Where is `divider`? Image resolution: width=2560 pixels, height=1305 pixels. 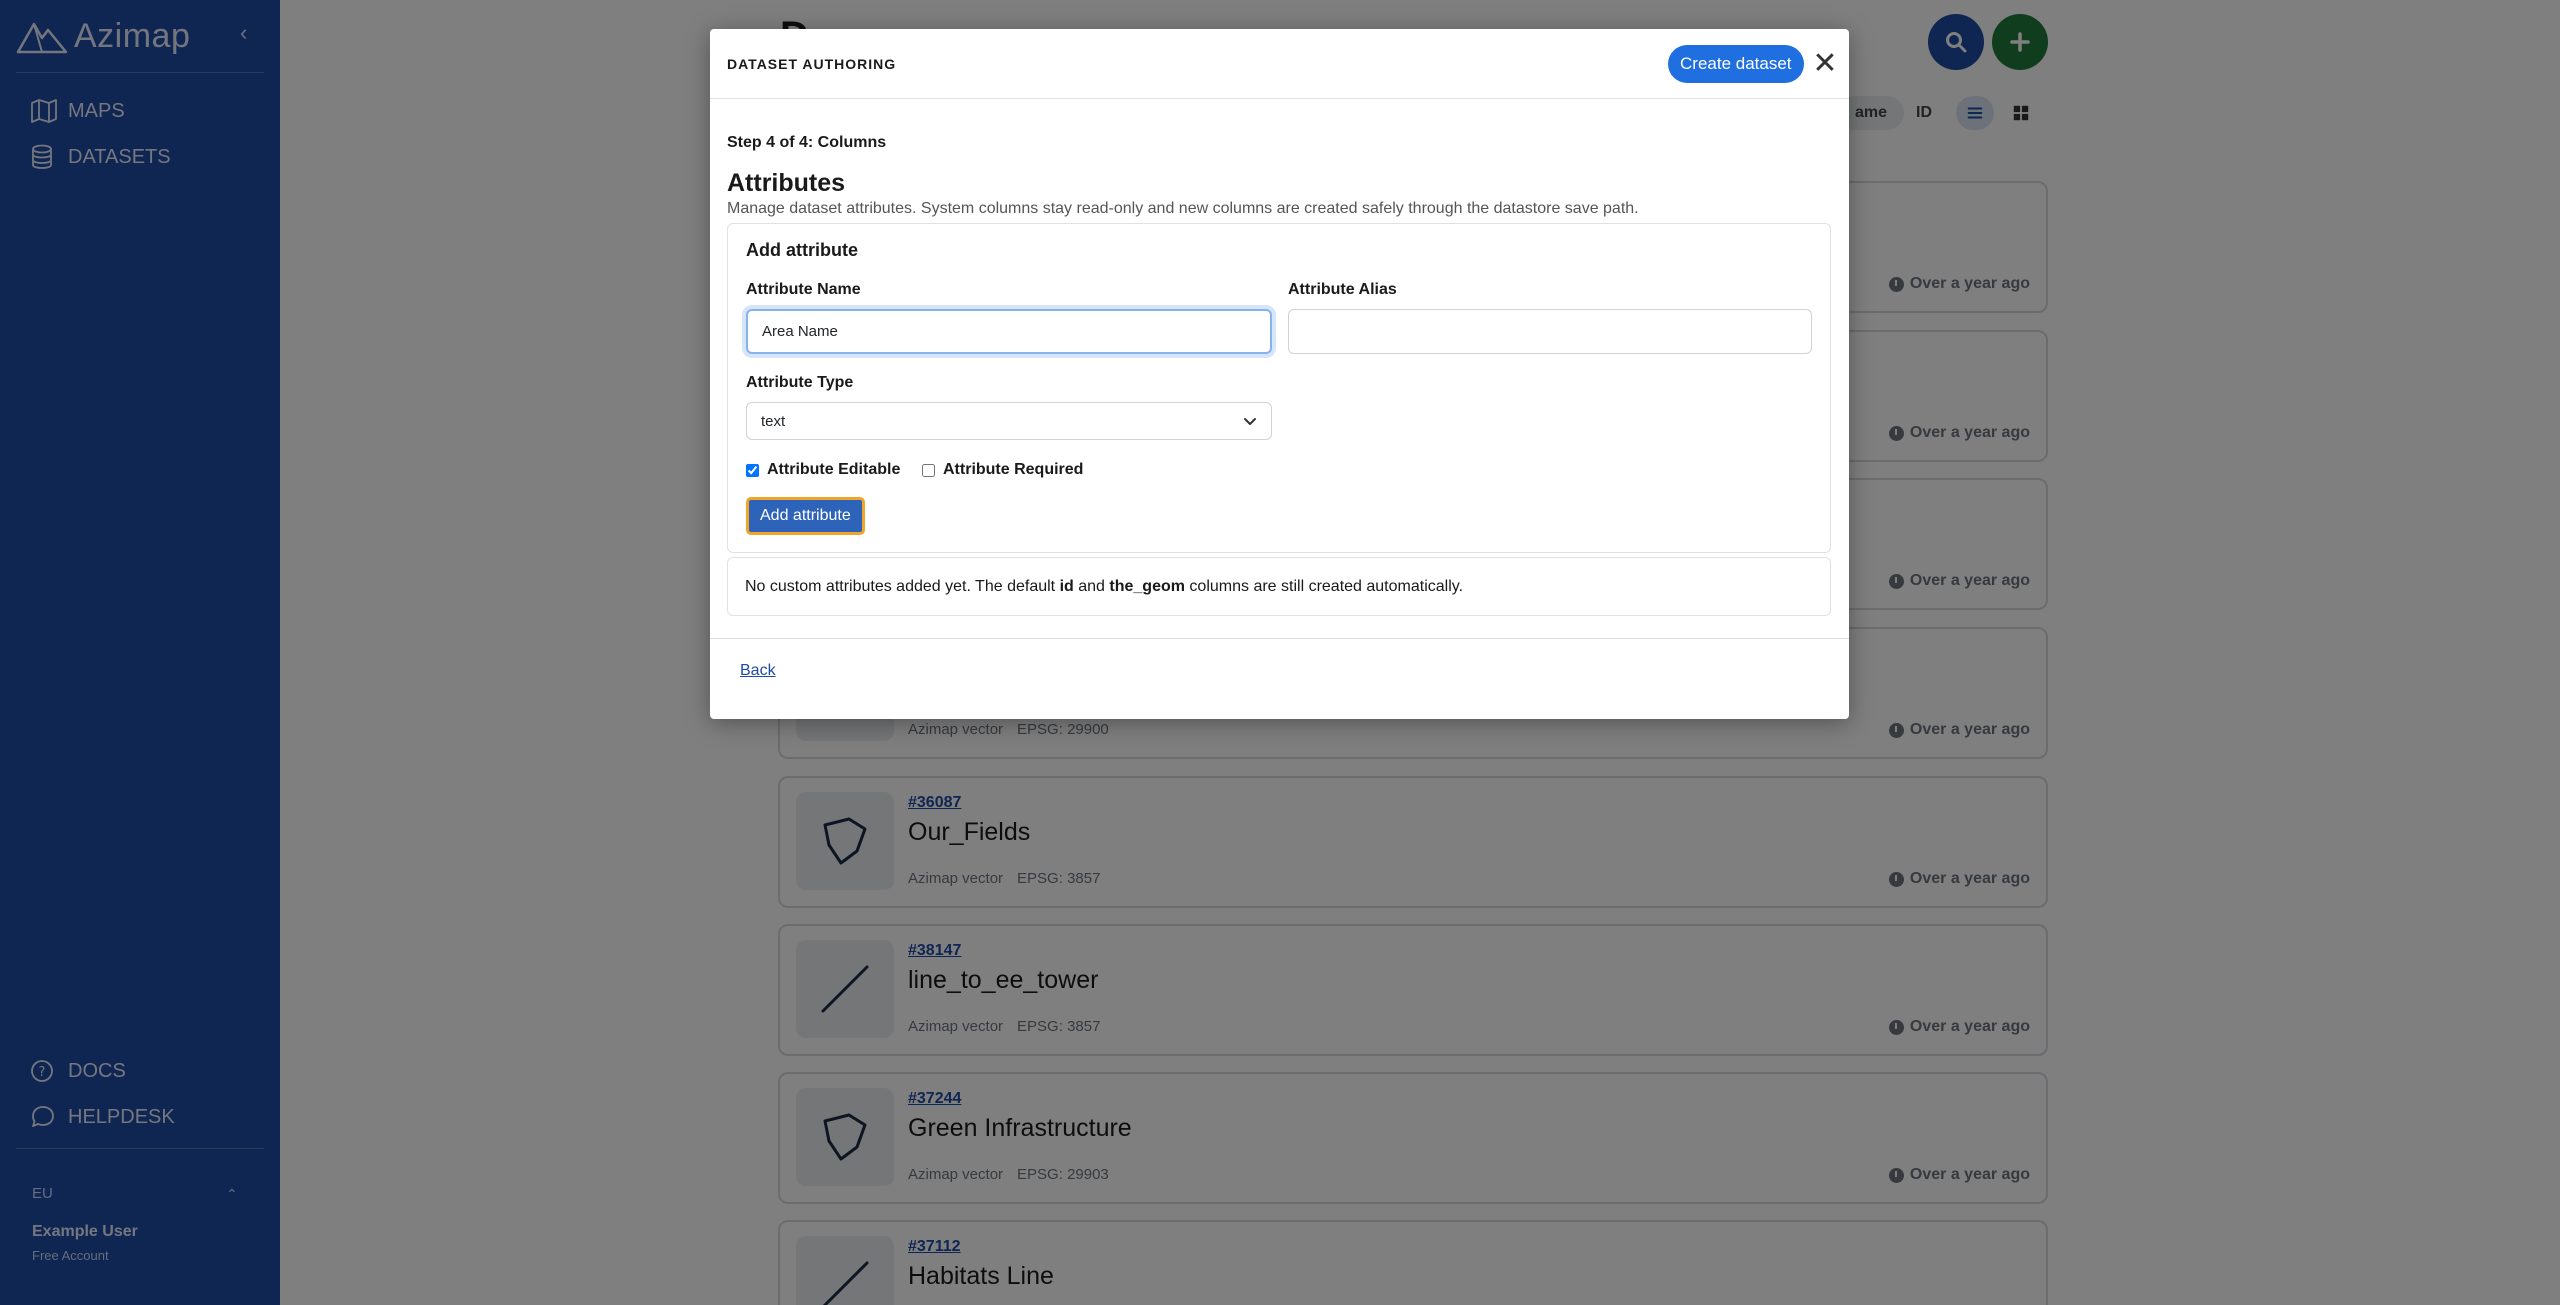
divider is located at coordinates (1279, 638).